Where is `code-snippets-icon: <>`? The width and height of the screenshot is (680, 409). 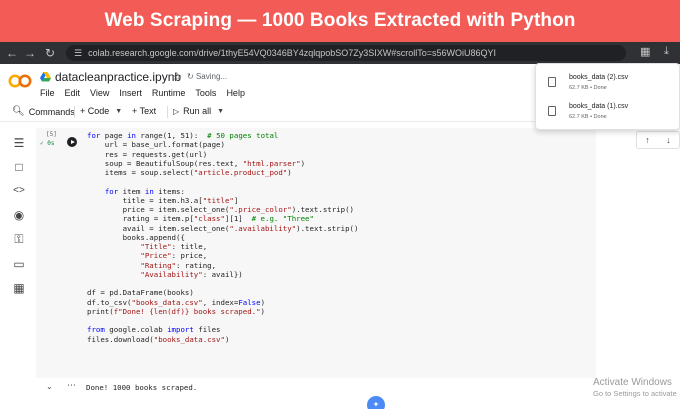 code-snippets-icon: <> is located at coordinates (19, 191).